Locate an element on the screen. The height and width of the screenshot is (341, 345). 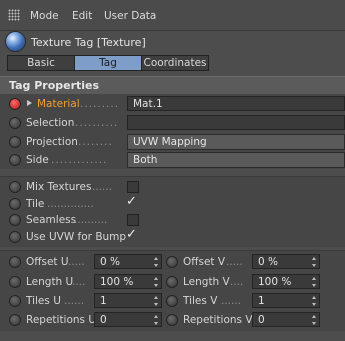
offset-u-value: 0 % is located at coordinates (110, 262).